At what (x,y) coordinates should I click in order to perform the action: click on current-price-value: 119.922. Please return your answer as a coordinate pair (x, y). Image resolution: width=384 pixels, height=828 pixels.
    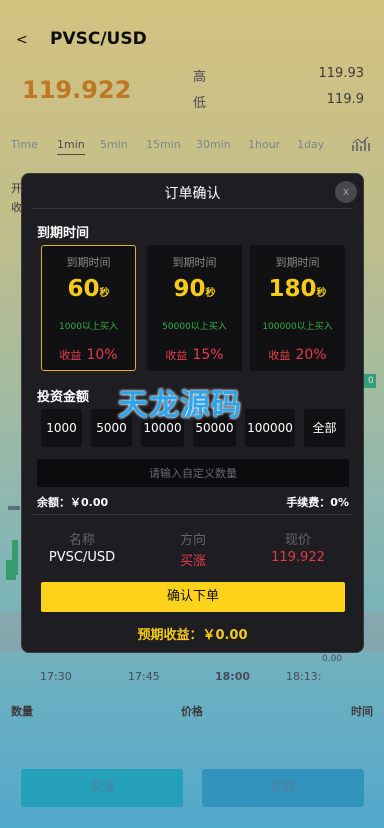
    Looking at the image, I should click on (298, 557).